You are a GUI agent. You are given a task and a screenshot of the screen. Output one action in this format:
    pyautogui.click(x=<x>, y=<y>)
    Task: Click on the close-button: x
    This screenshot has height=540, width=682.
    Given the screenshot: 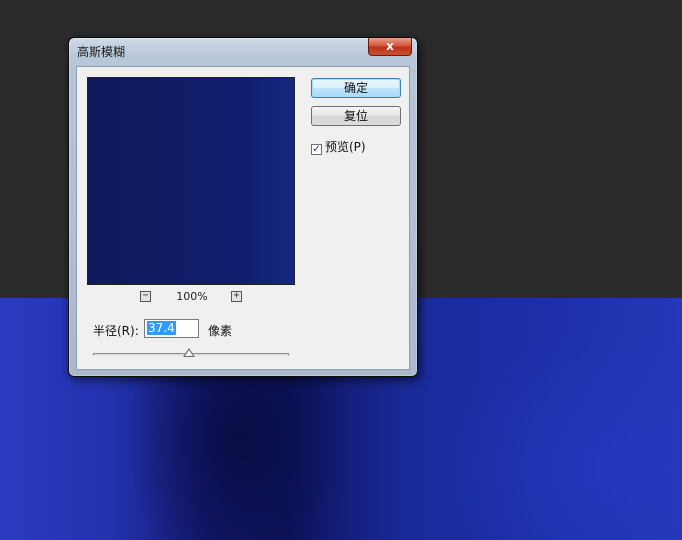 What is the action you would take?
    pyautogui.click(x=390, y=47)
    